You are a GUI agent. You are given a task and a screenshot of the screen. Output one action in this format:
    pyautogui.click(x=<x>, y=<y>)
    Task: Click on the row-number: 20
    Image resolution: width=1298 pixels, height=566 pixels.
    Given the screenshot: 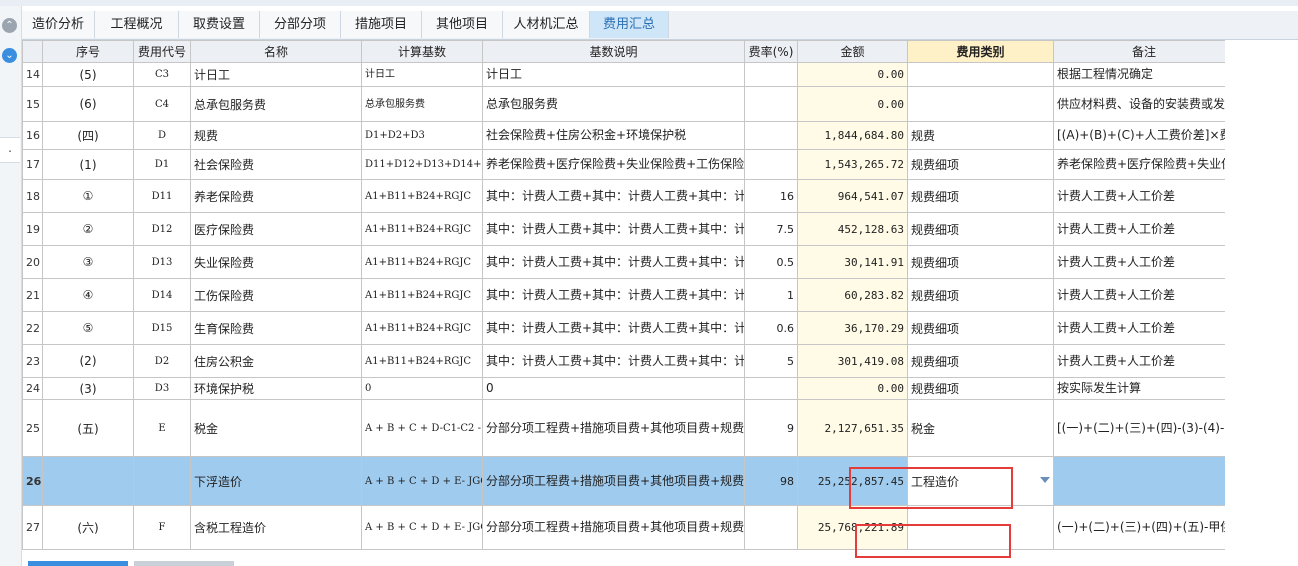 What is the action you would take?
    pyautogui.click(x=32, y=262)
    